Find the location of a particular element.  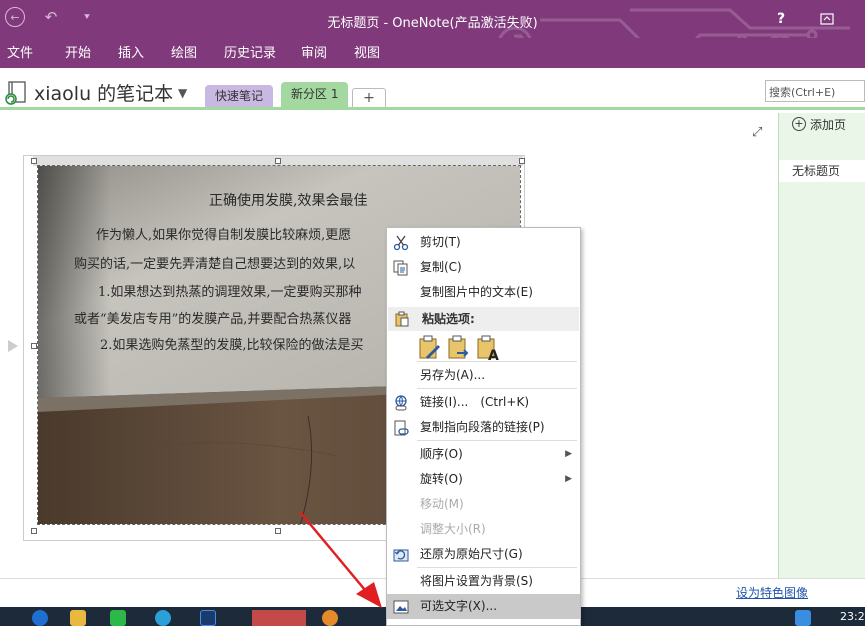

search-input: 搜索(Ctrl+E) is located at coordinates (815, 91).